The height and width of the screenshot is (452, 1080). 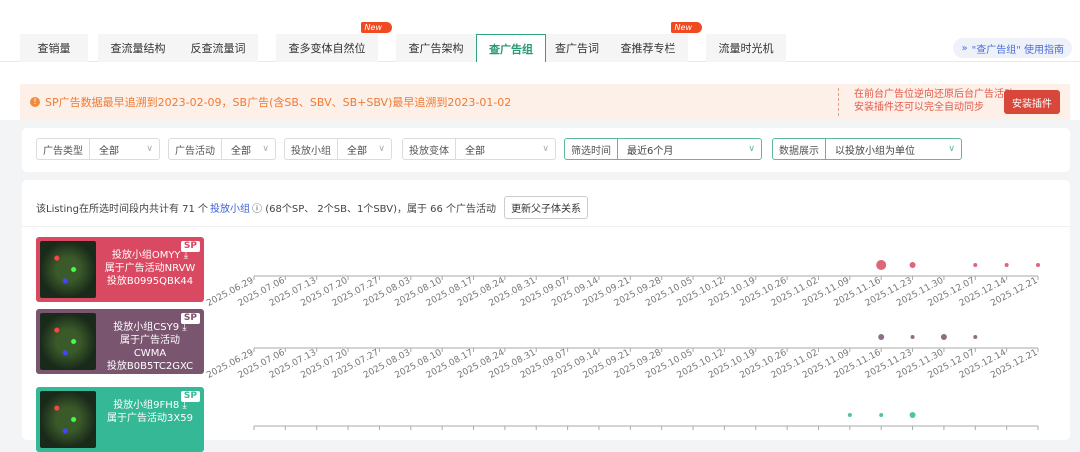 I want to click on filter-5: 数据展示 以投放小组为单位 ∨, so click(x=867, y=149).